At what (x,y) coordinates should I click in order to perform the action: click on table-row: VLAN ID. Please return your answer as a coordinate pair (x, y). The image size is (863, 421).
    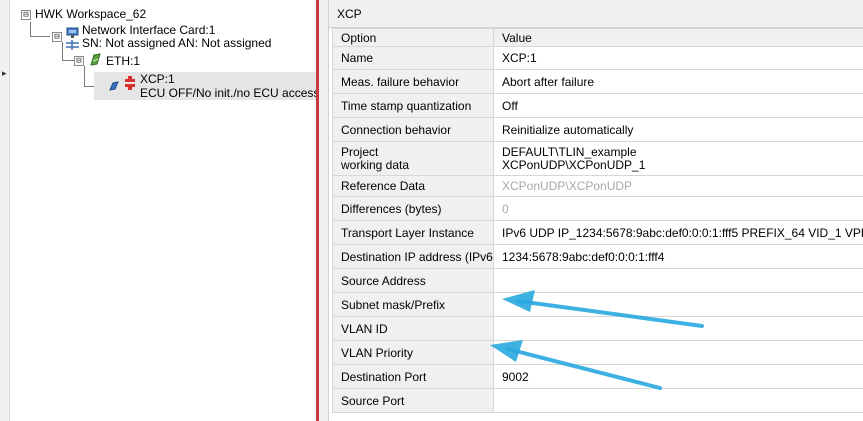
    Looking at the image, I should click on (597, 328).